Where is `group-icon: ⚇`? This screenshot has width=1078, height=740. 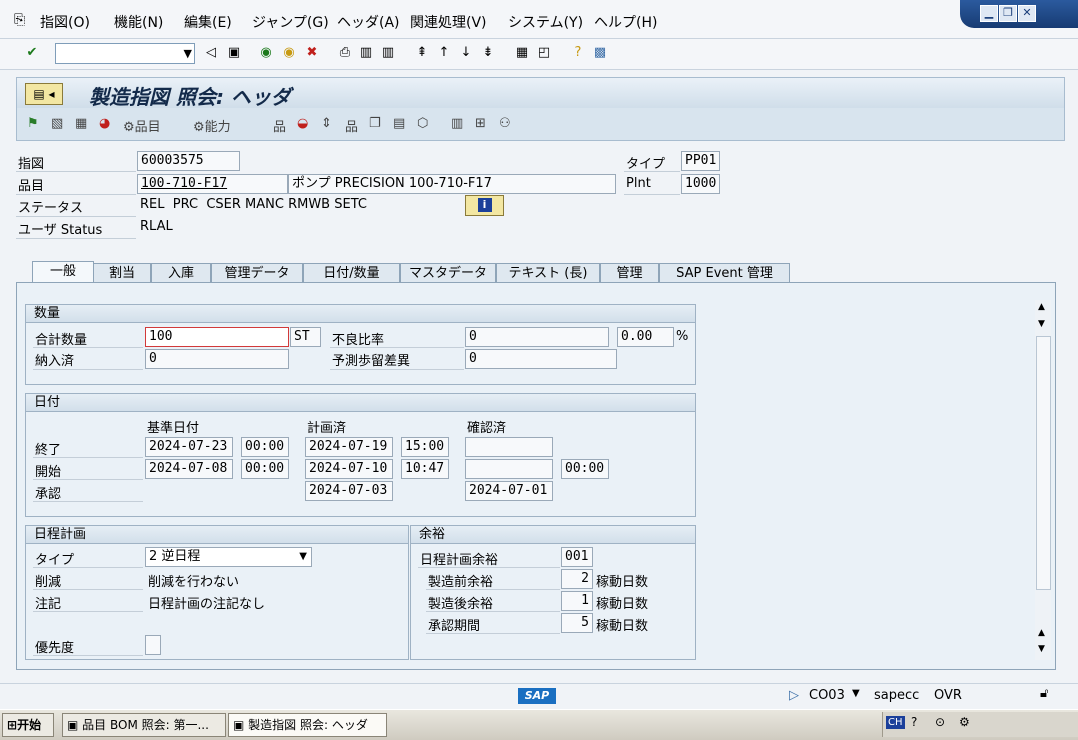 group-icon: ⚇ is located at coordinates (505, 123).